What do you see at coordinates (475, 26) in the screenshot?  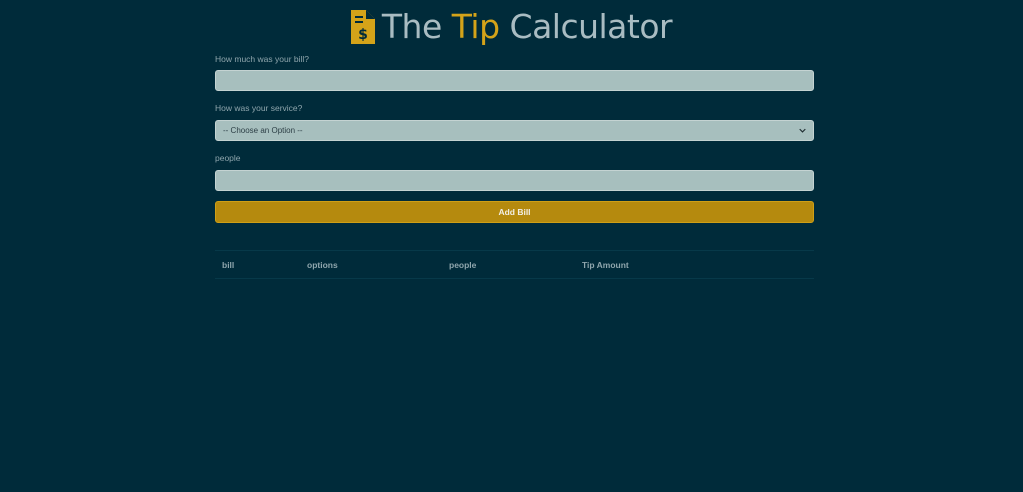 I see `title-accent: Tip` at bounding box center [475, 26].